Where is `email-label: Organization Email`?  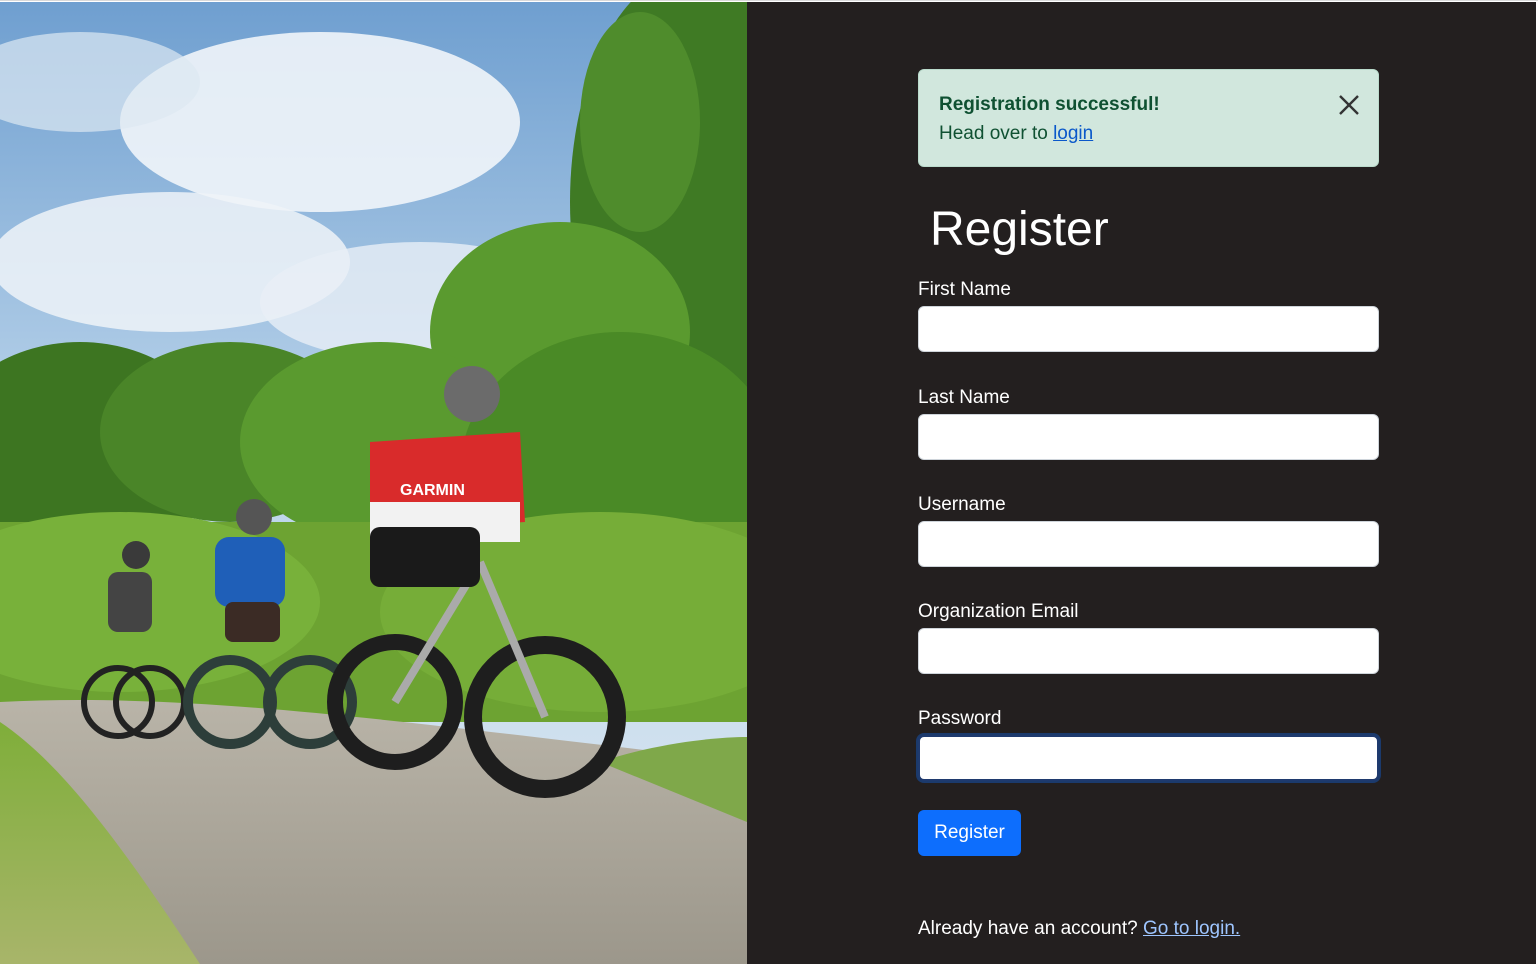 email-label: Organization Email is located at coordinates (998, 611).